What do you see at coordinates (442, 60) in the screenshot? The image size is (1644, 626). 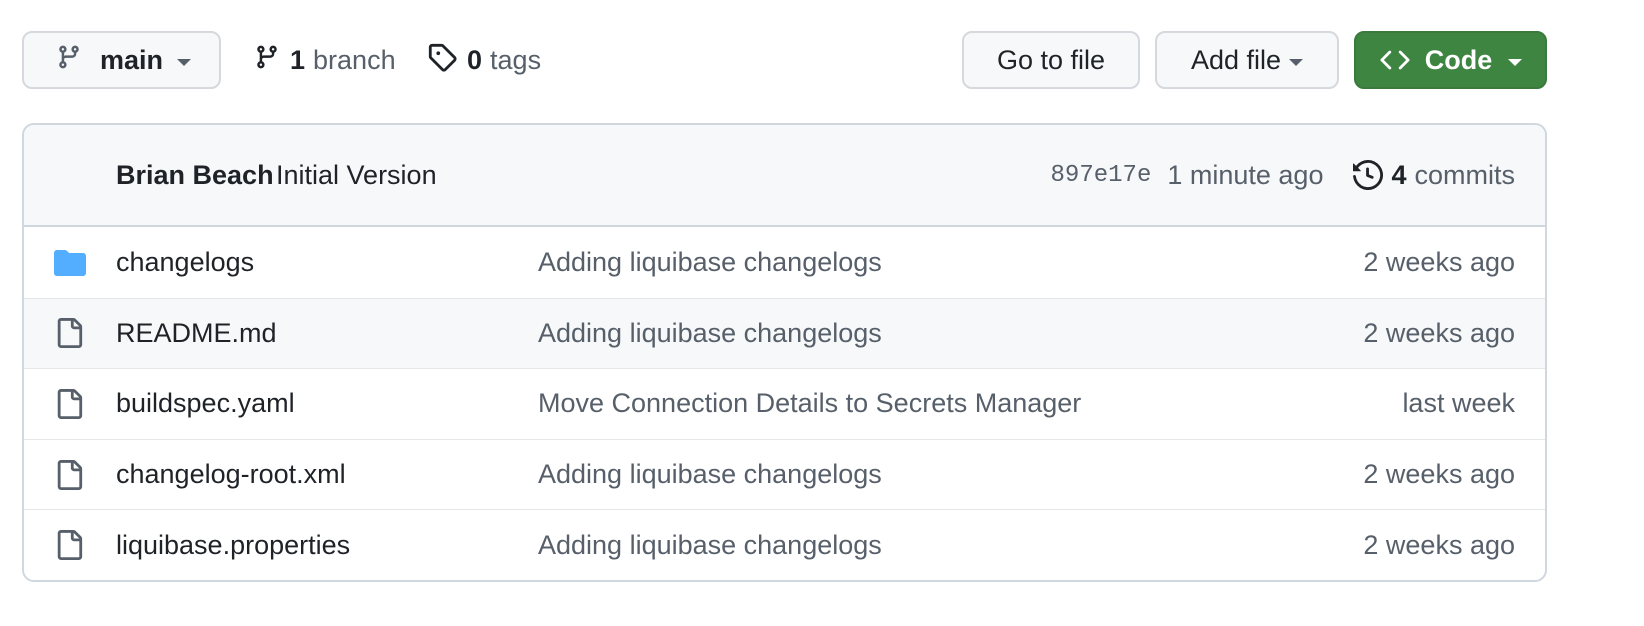 I see `tag-icon` at bounding box center [442, 60].